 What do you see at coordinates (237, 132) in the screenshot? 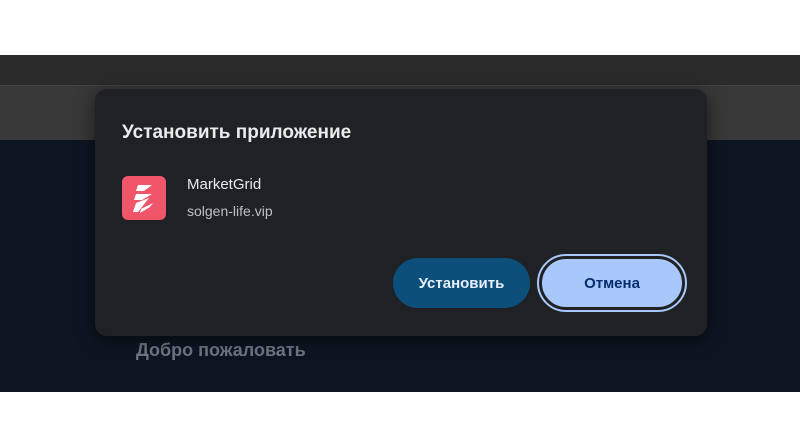
I see `dialog-title: Установить приложение` at bounding box center [237, 132].